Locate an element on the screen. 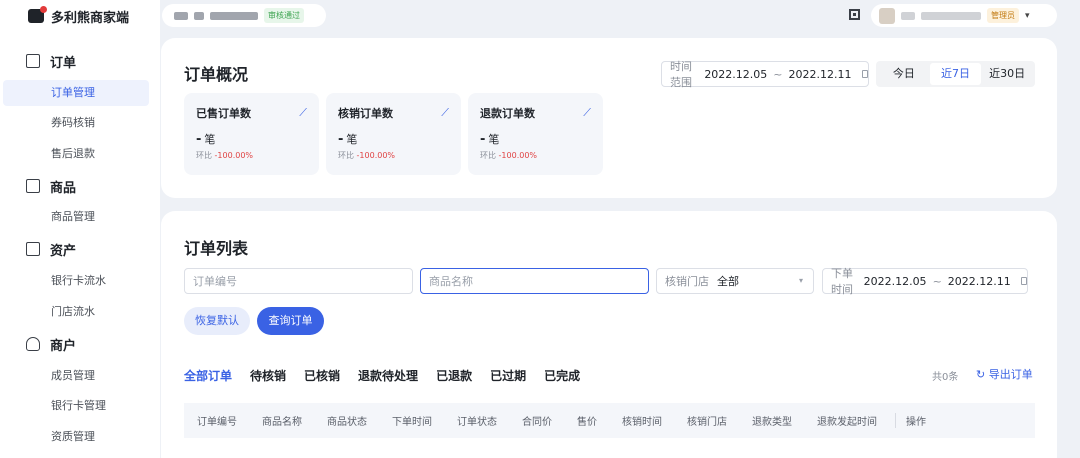 This screenshot has height=458, width=1080. tab-refunded: 已退款 is located at coordinates (454, 375).